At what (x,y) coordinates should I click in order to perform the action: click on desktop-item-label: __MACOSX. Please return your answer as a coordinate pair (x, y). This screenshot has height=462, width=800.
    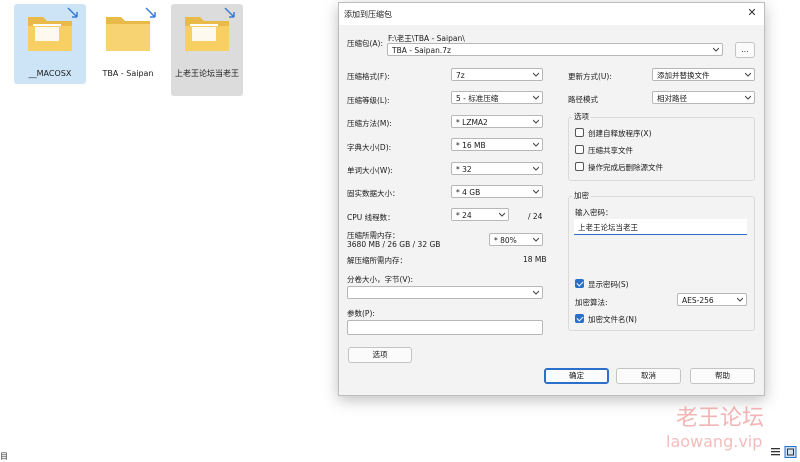
    Looking at the image, I should click on (50, 73).